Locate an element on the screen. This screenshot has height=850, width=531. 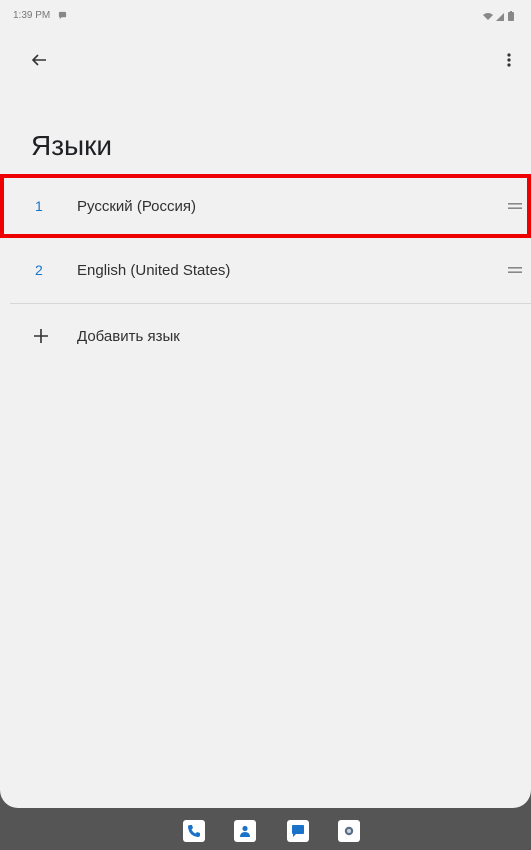
status-icons is located at coordinates (498, 16).